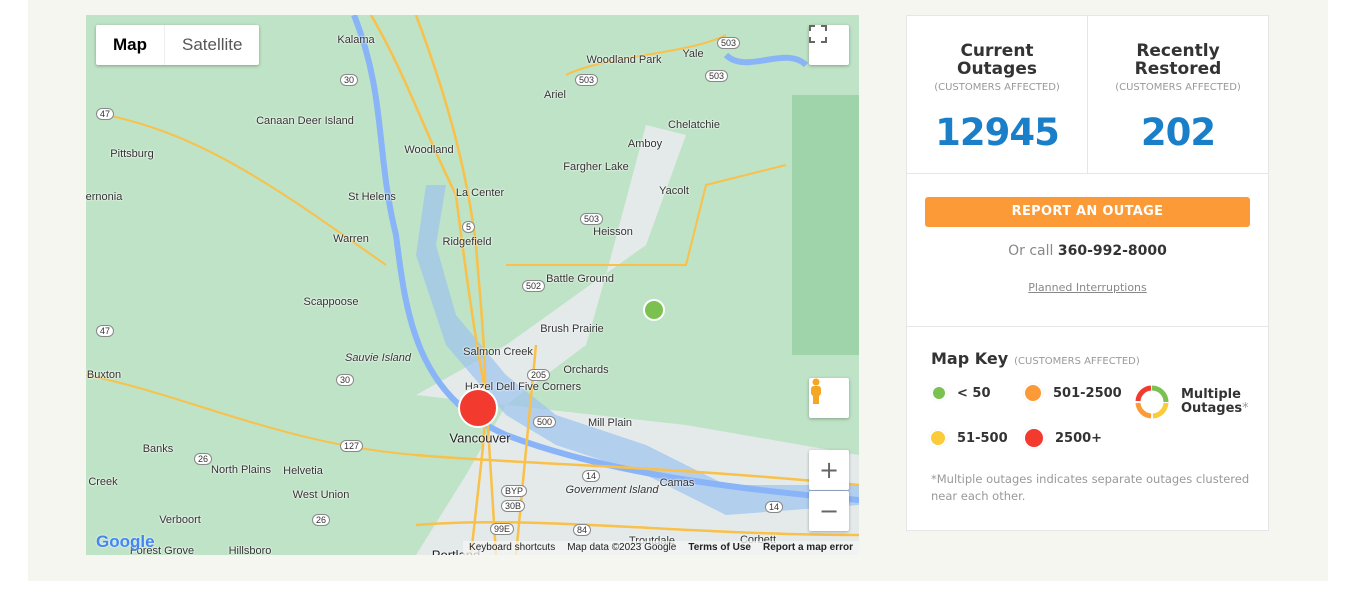  What do you see at coordinates (104, 197) in the screenshot?
I see `map-place-label: ernonia` at bounding box center [104, 197].